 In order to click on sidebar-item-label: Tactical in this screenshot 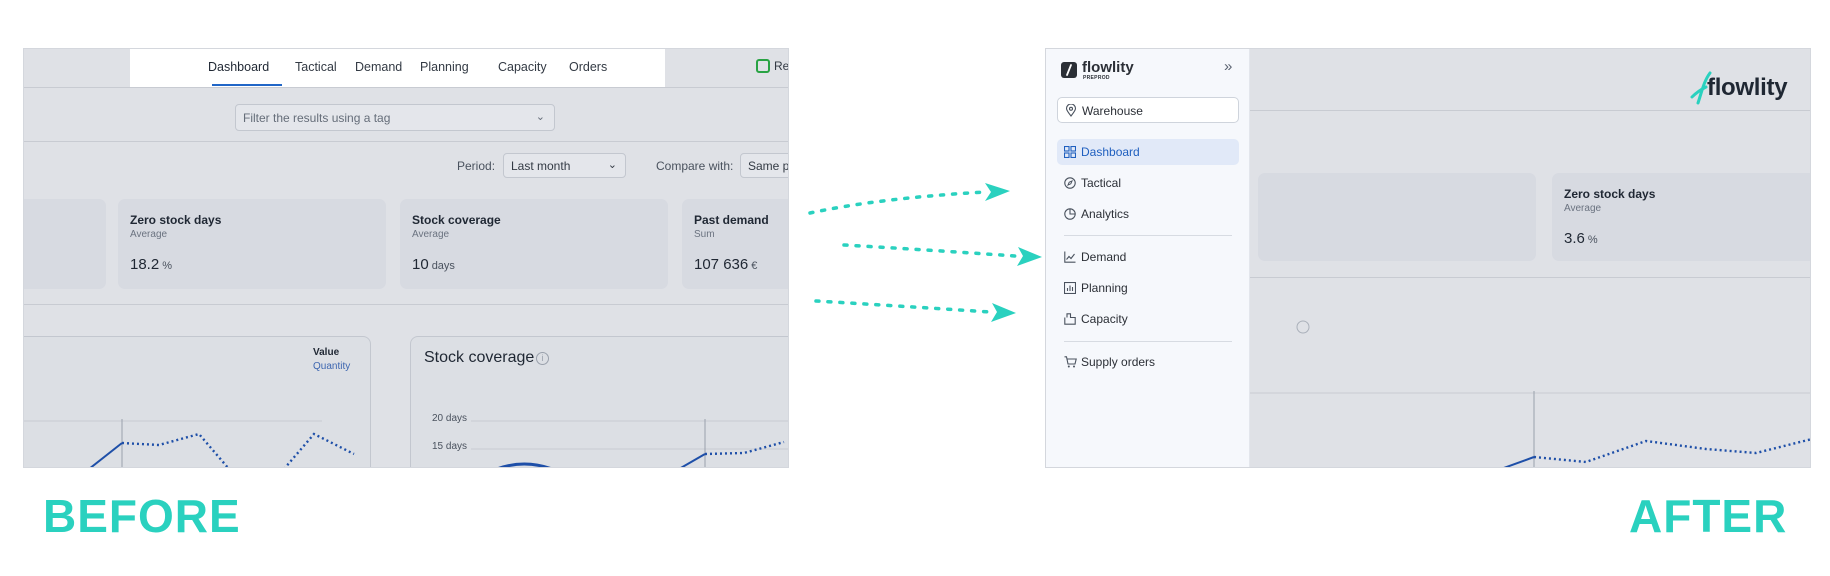, I will do `click(1101, 183)`.